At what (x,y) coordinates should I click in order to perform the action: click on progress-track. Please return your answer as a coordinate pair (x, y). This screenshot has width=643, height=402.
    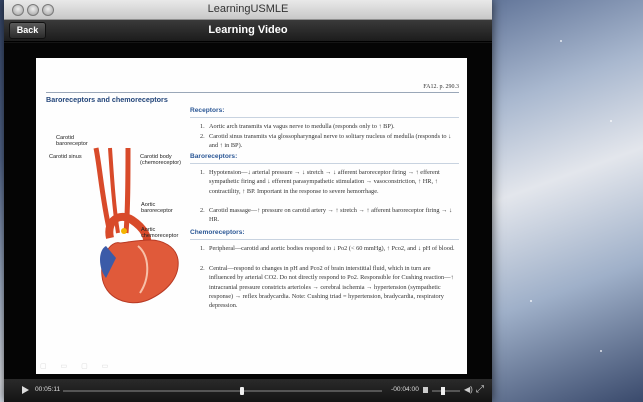
    Looking at the image, I should click on (222, 391).